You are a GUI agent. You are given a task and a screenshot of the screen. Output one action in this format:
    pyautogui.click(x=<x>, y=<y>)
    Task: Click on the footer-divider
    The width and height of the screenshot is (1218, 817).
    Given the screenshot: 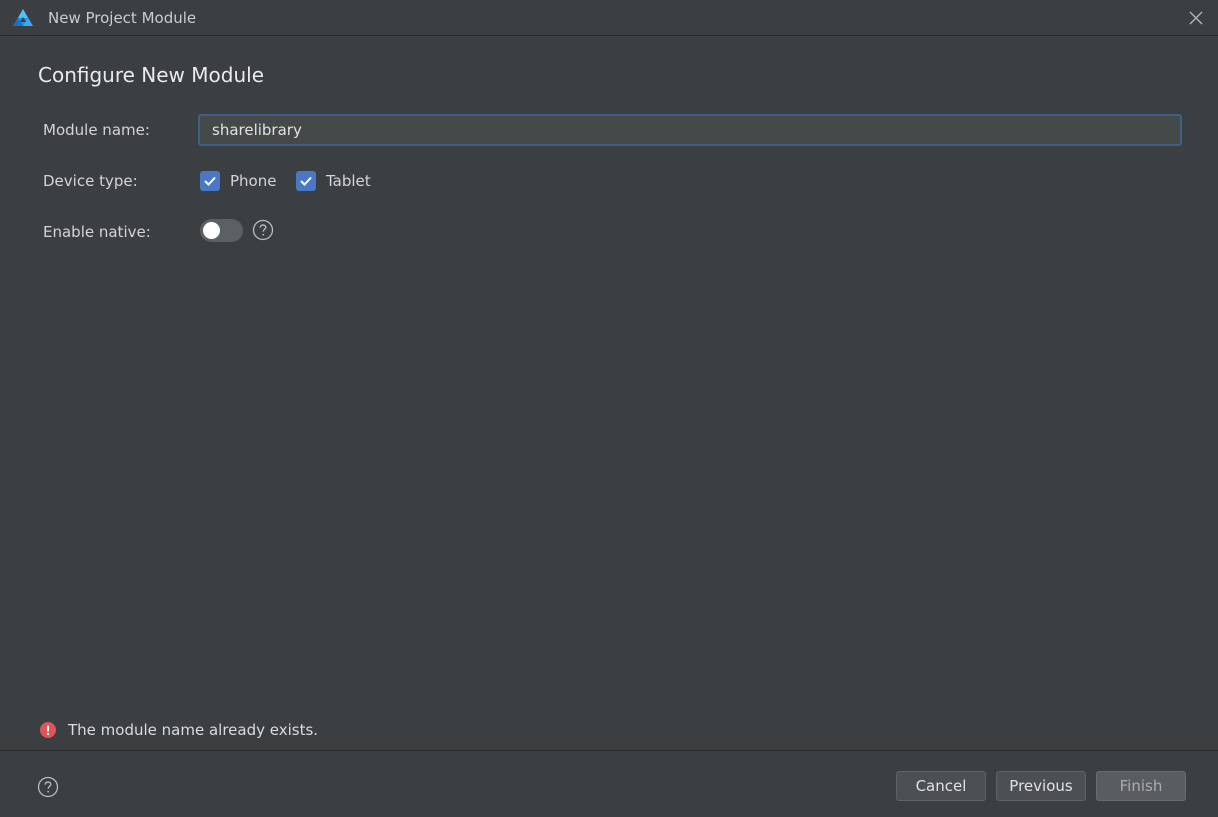 What is the action you would take?
    pyautogui.click(x=609, y=750)
    